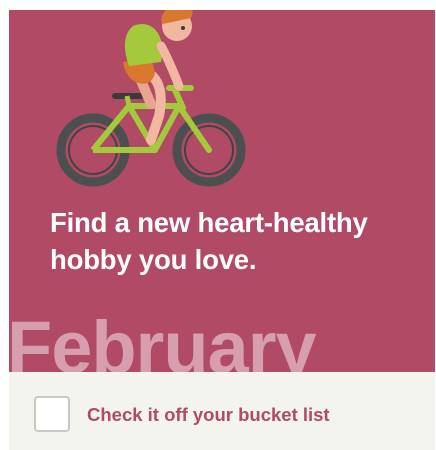 The width and height of the screenshot is (436, 450). I want to click on bucket-list-checkbox-label: Check it off your bucket list, so click(208, 415).